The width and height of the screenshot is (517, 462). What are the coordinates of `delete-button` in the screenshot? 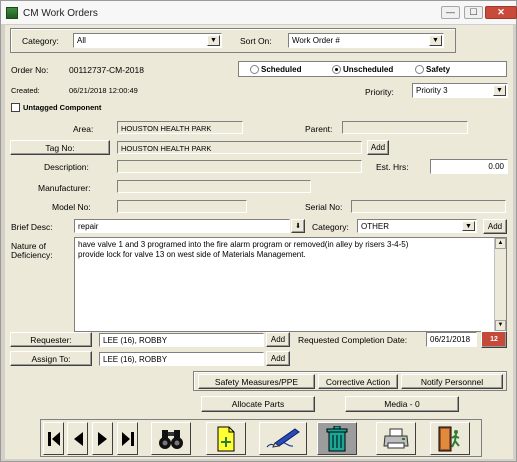 It's located at (337, 438).